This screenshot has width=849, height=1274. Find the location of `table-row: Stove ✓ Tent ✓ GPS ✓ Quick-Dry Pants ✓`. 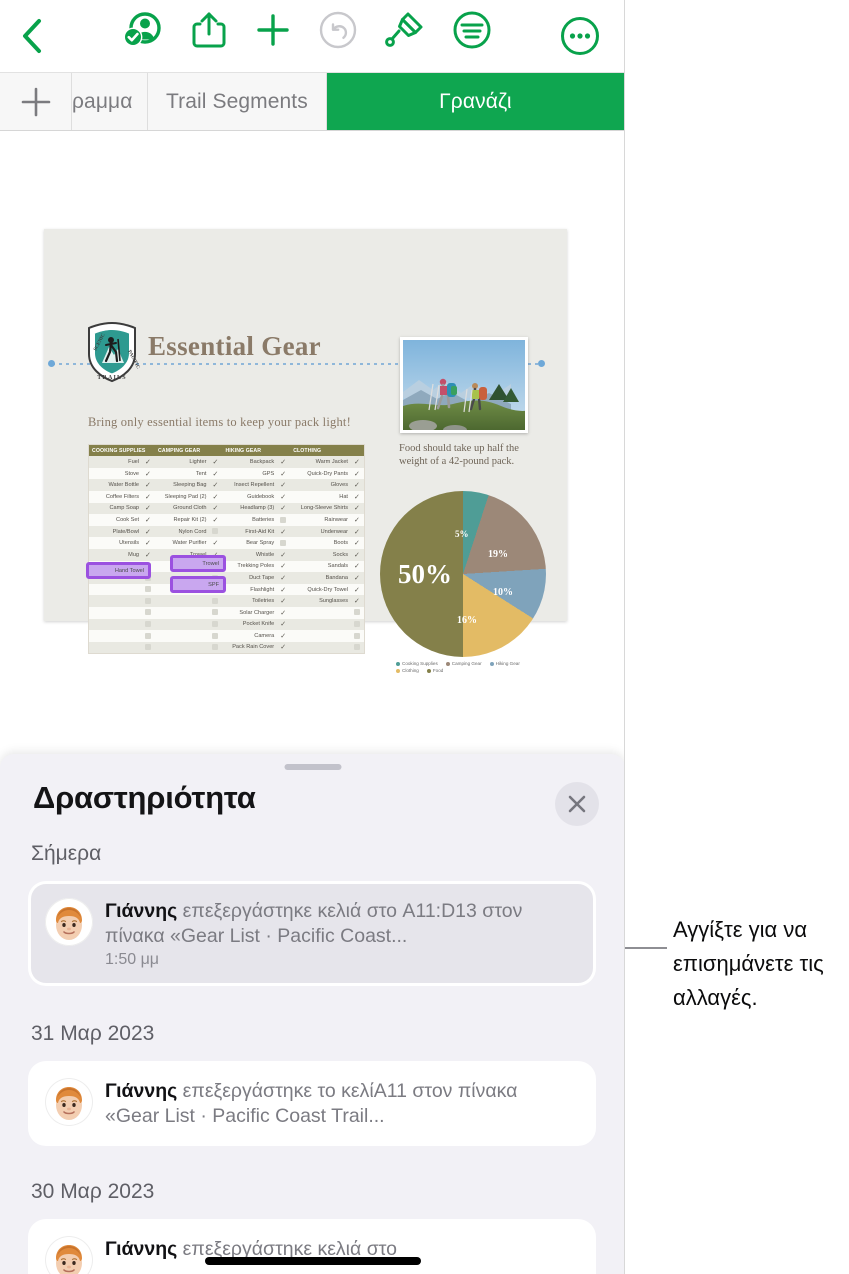

table-row: Stove ✓ Tent ✓ GPS ✓ Quick-Dry Pants ✓ is located at coordinates (226, 473).